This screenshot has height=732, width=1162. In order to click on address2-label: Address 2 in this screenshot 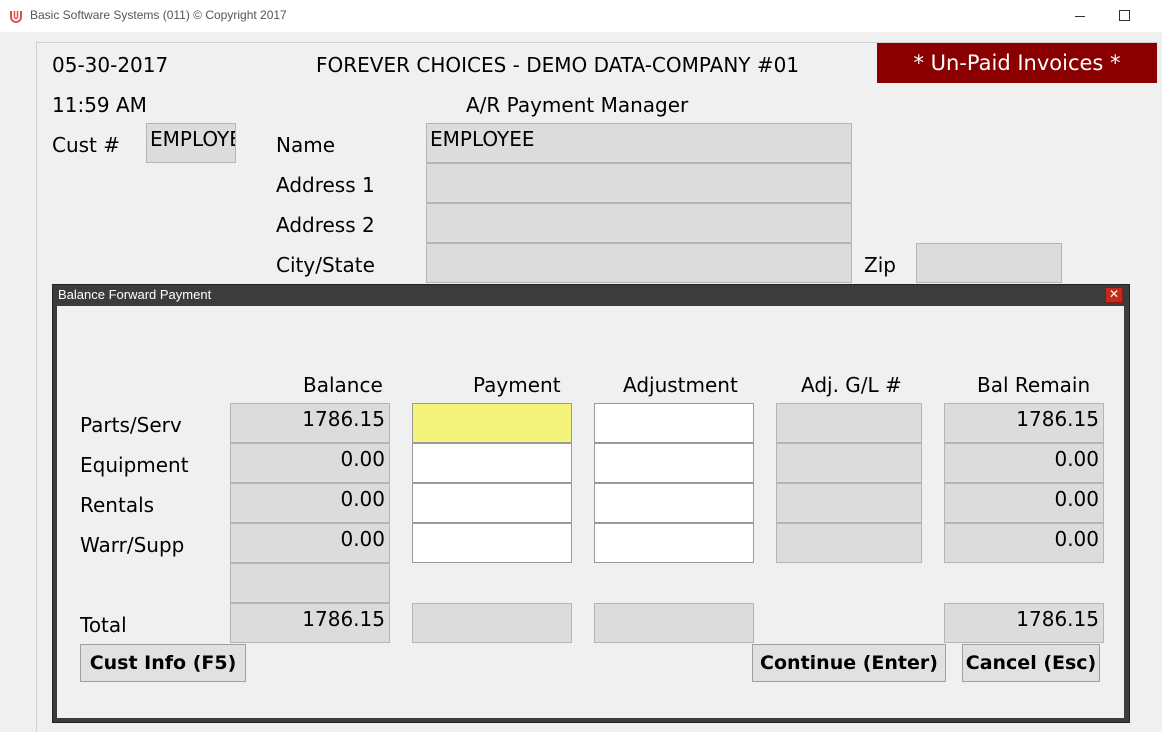, I will do `click(325, 225)`.